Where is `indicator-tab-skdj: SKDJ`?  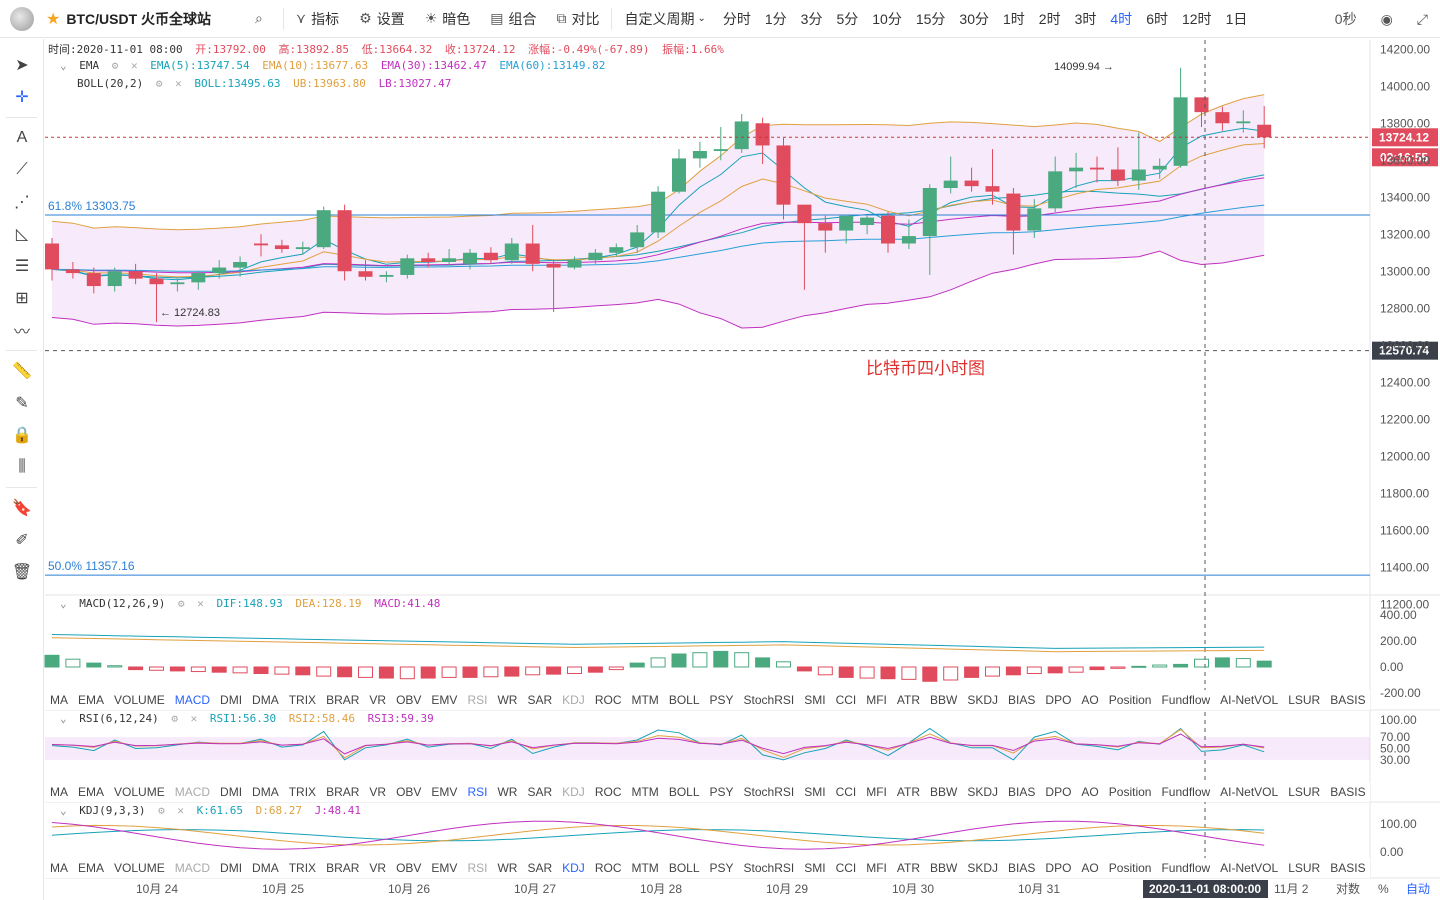
indicator-tab-skdj: SKDJ is located at coordinates (982, 868).